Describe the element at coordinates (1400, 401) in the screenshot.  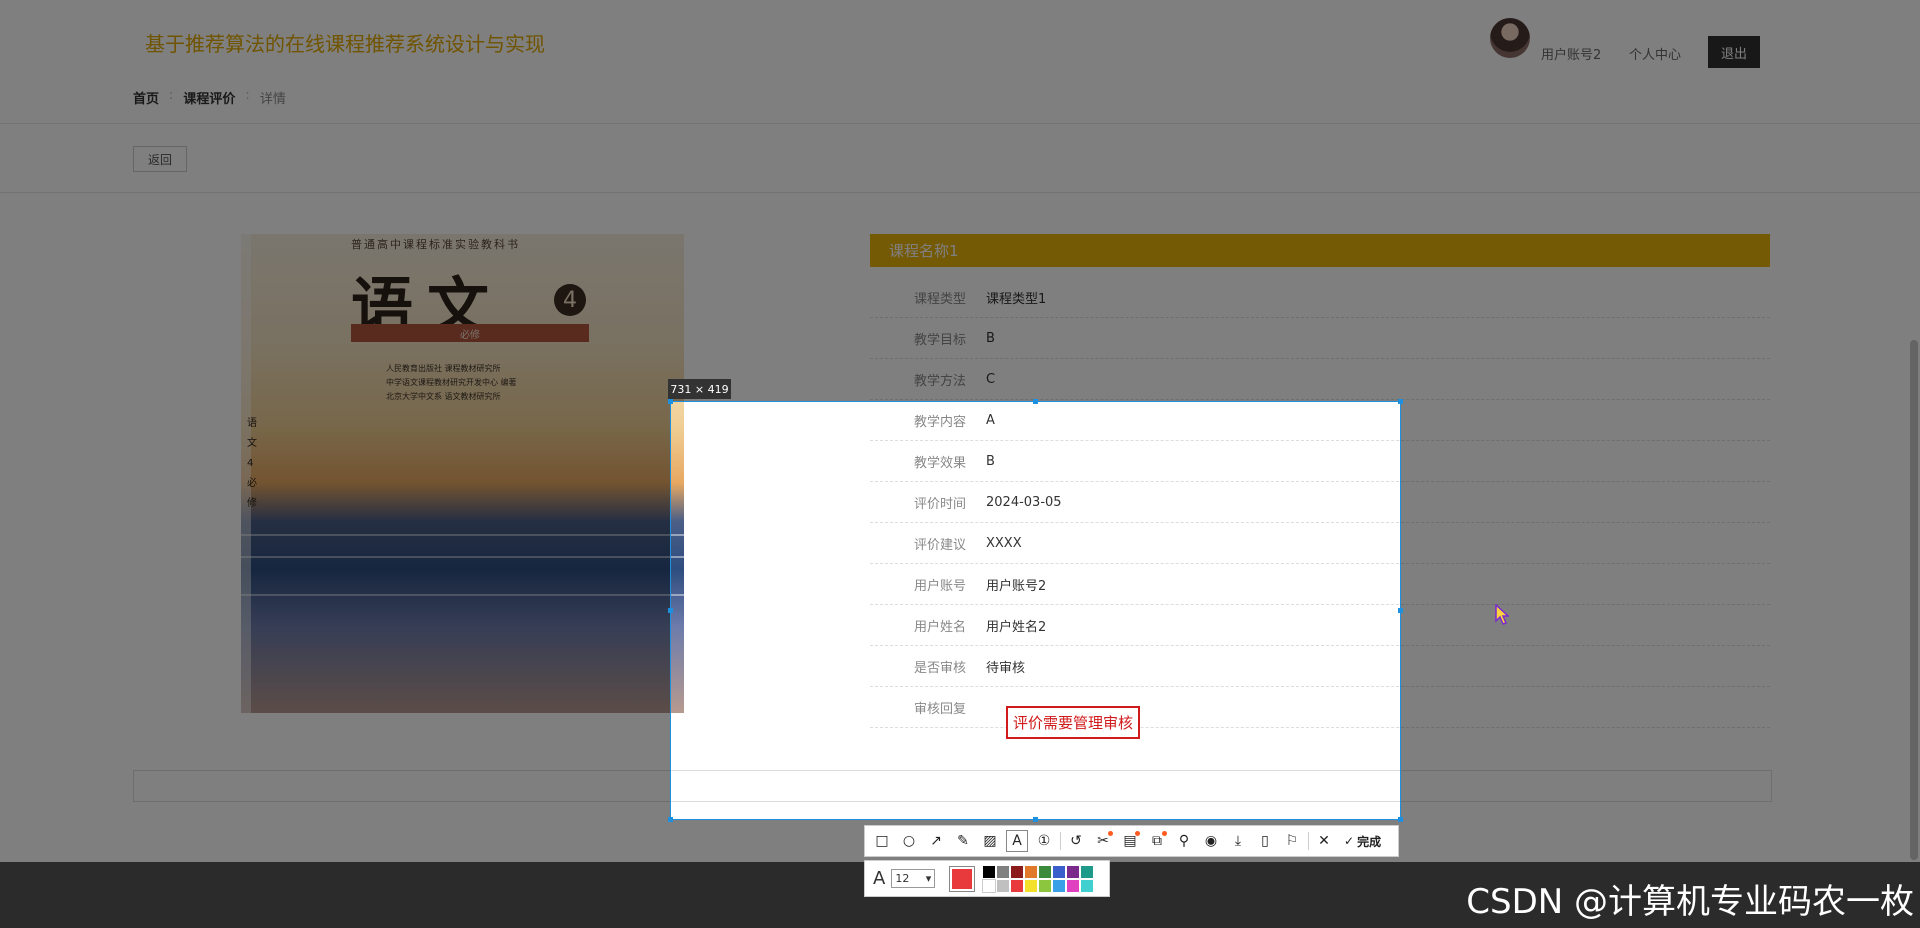
I see `resize-handle-top-right` at that location.